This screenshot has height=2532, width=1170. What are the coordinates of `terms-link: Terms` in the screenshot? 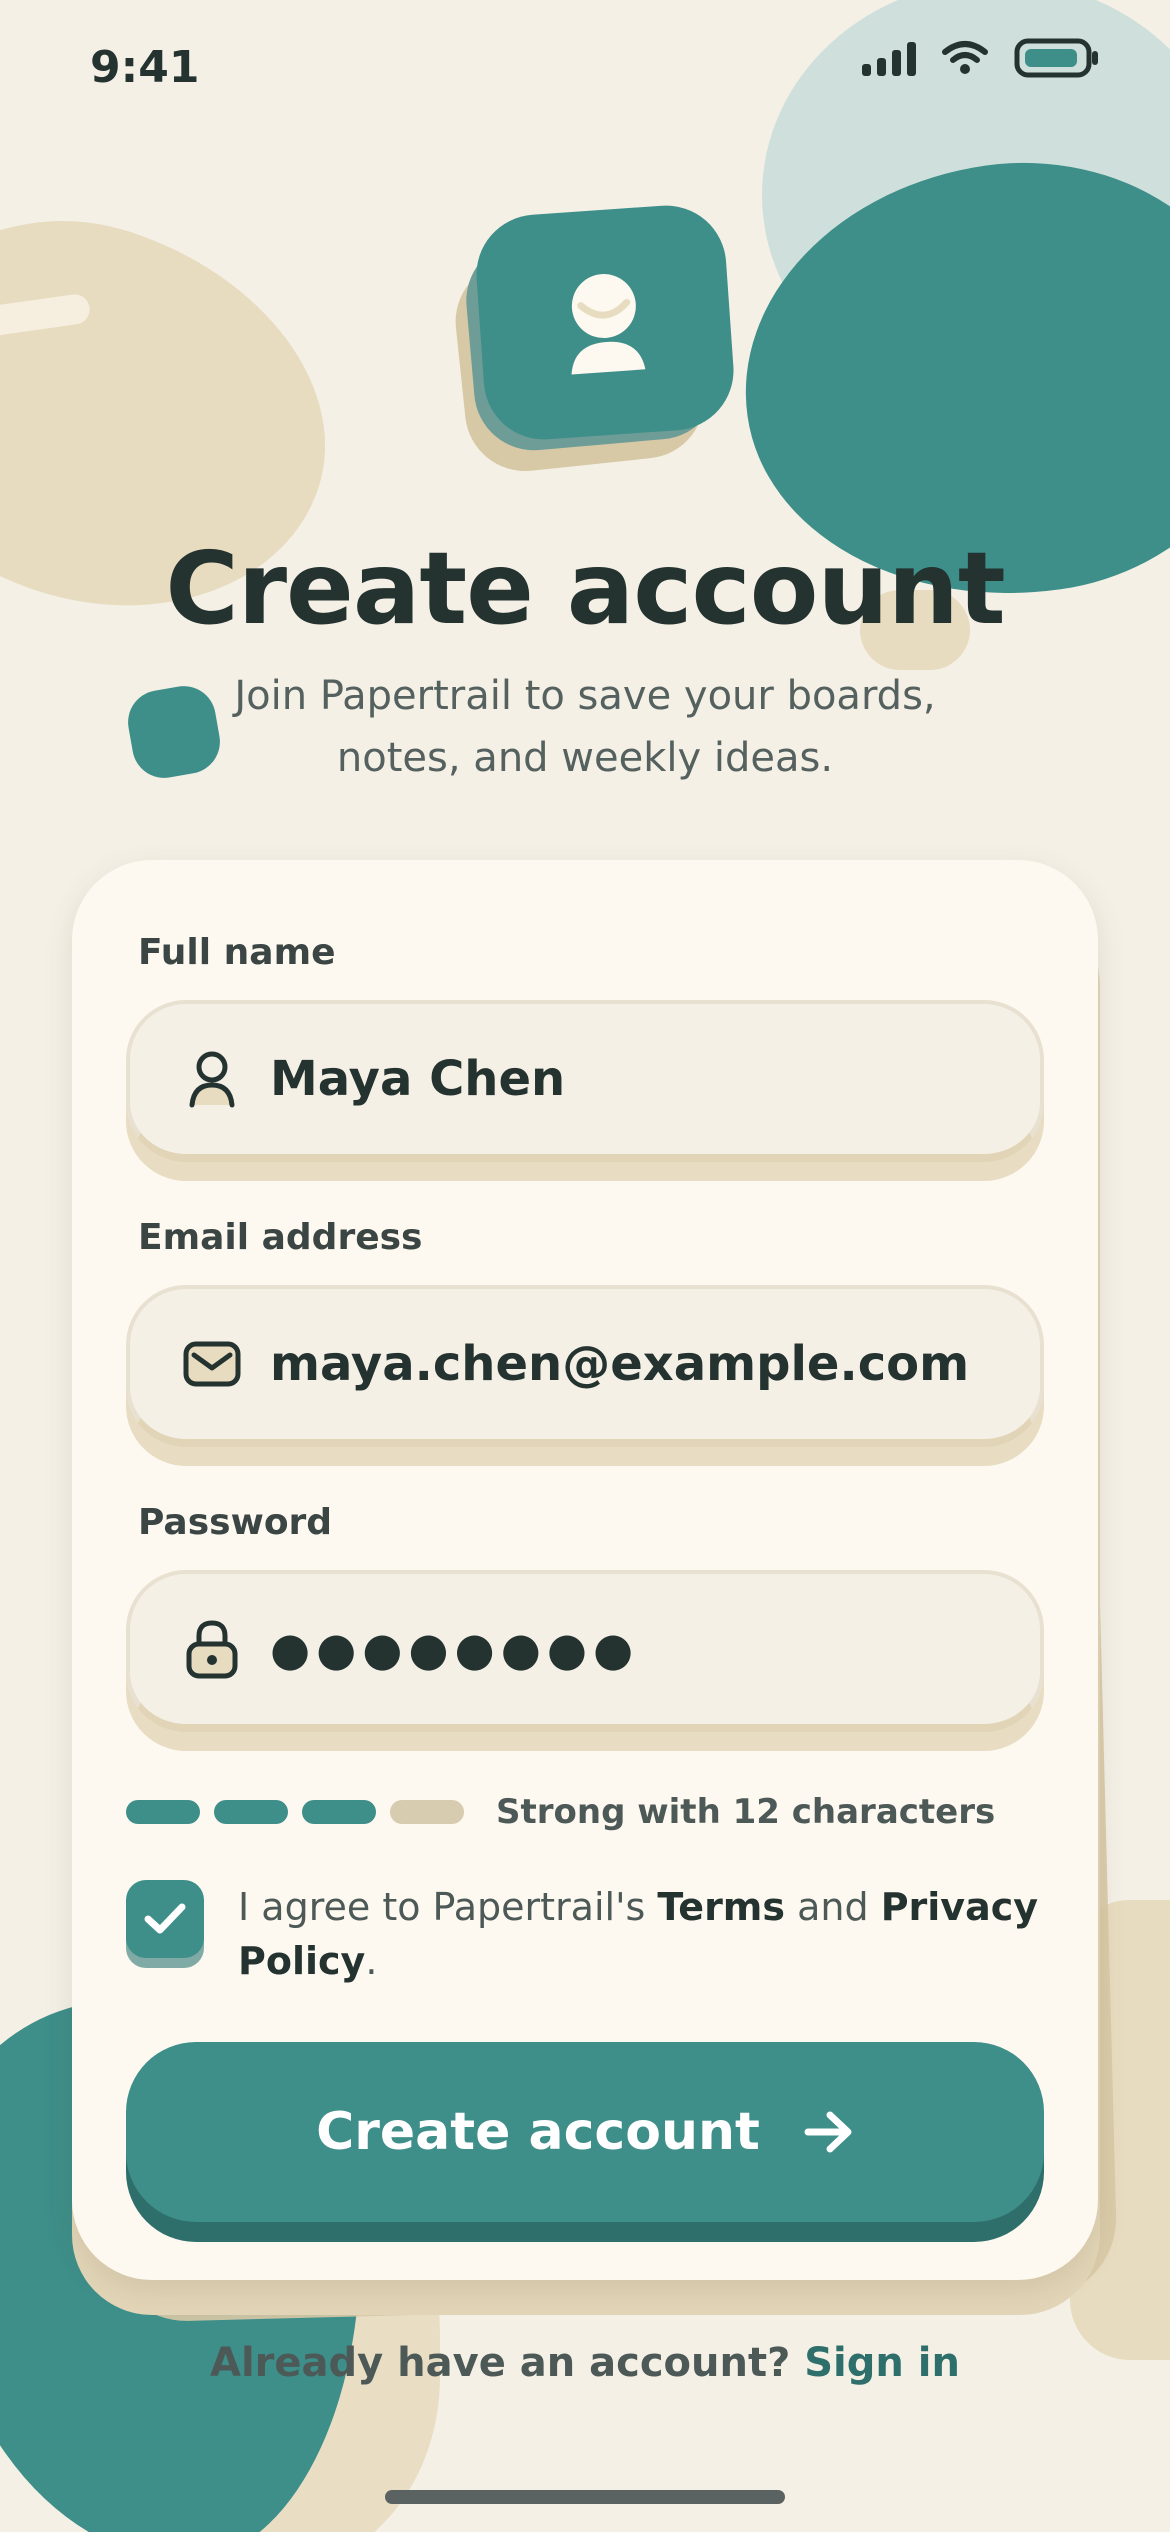 It's located at (721, 1907).